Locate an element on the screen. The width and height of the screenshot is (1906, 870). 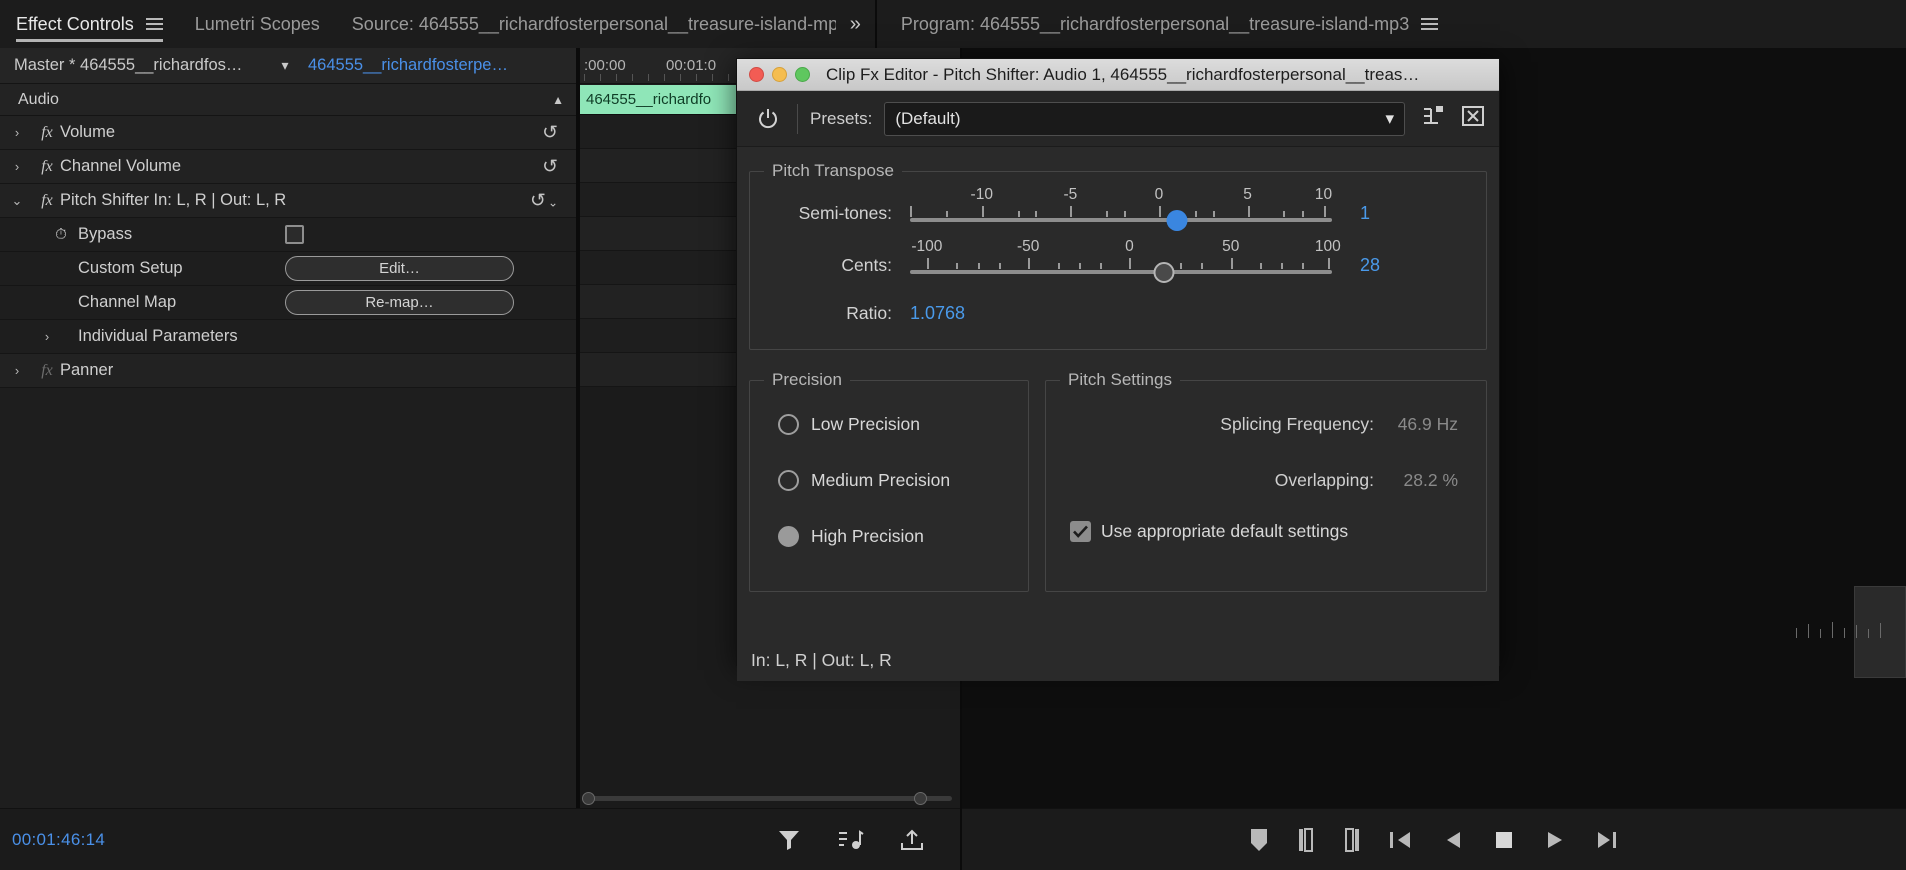
tick-label: -5 is located at coordinates (1070, 194).